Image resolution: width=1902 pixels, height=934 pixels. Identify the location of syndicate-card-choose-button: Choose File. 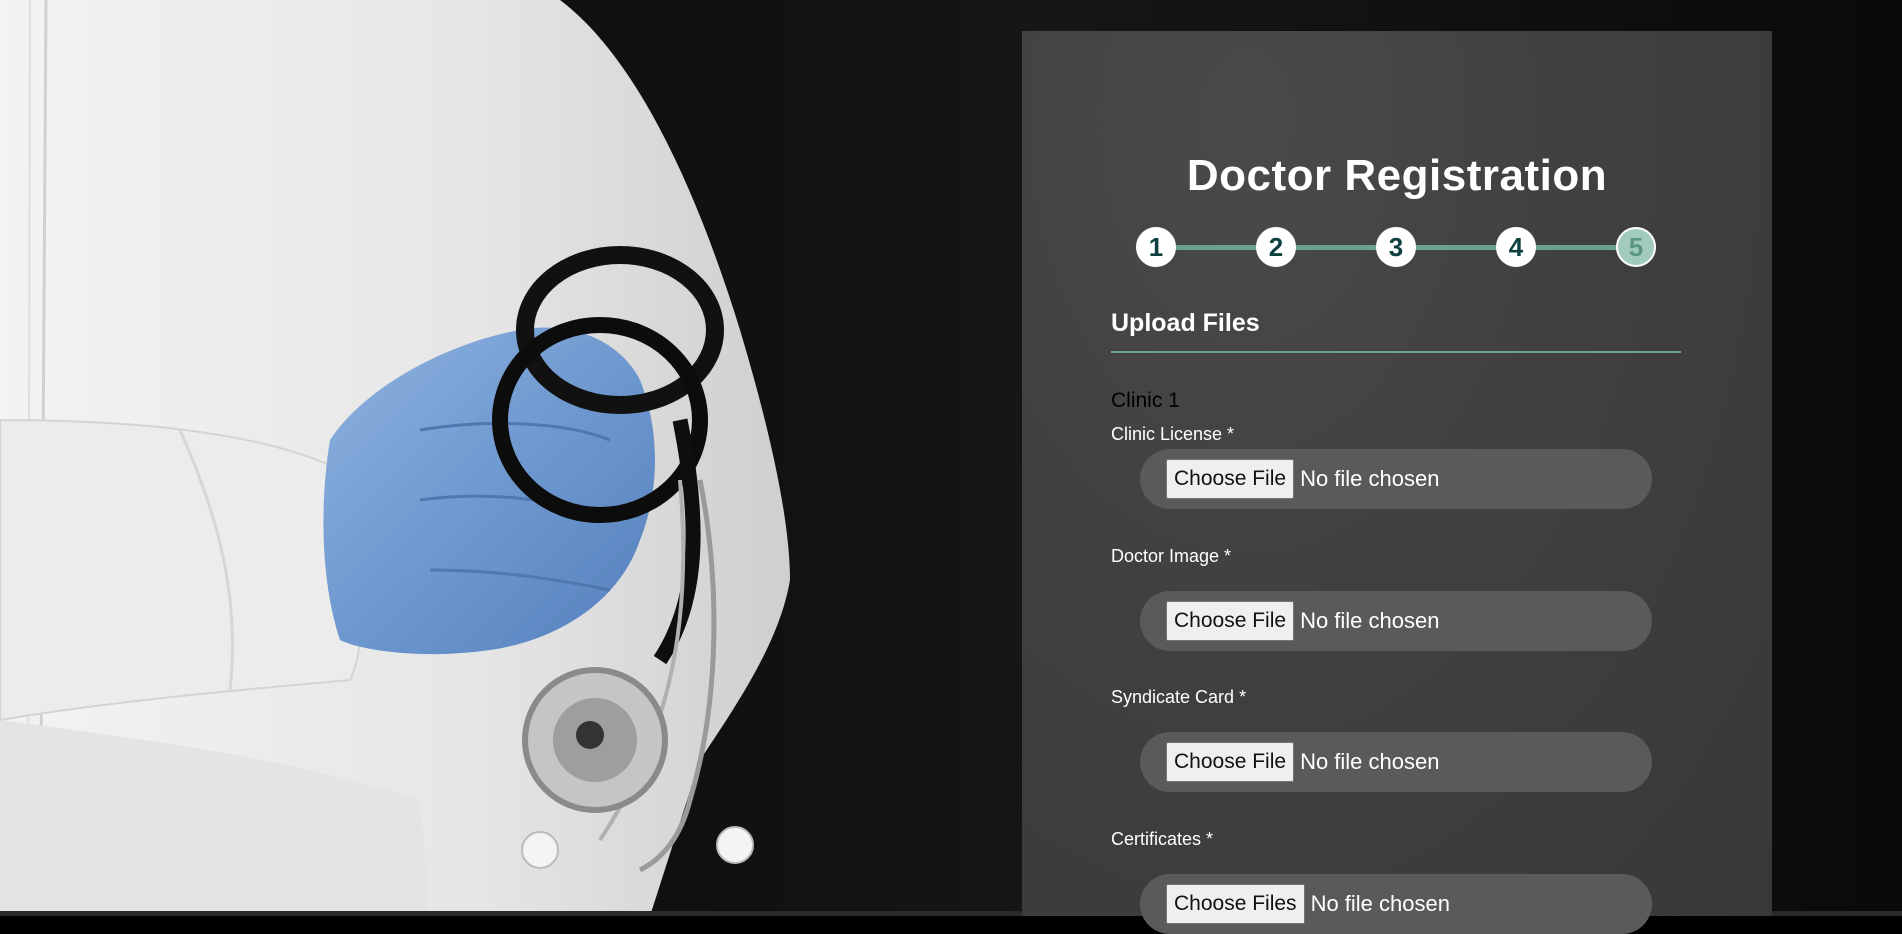
(1230, 762).